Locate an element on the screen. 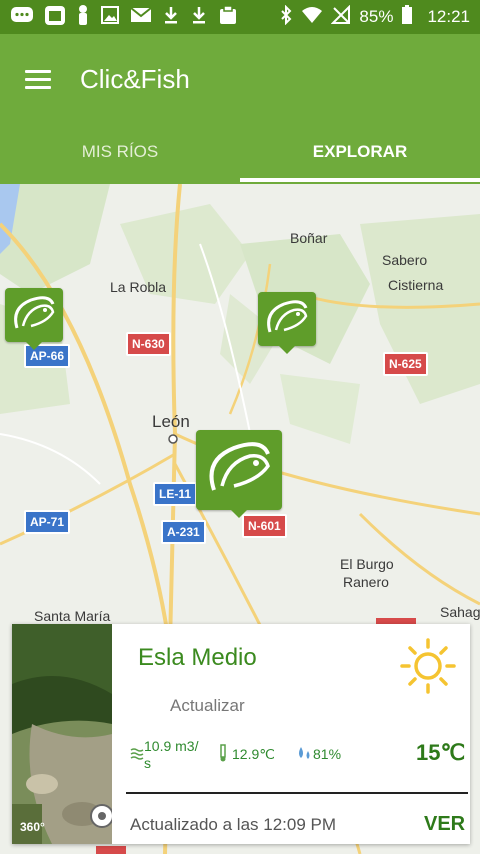  message-icon is located at coordinates (22, 17).